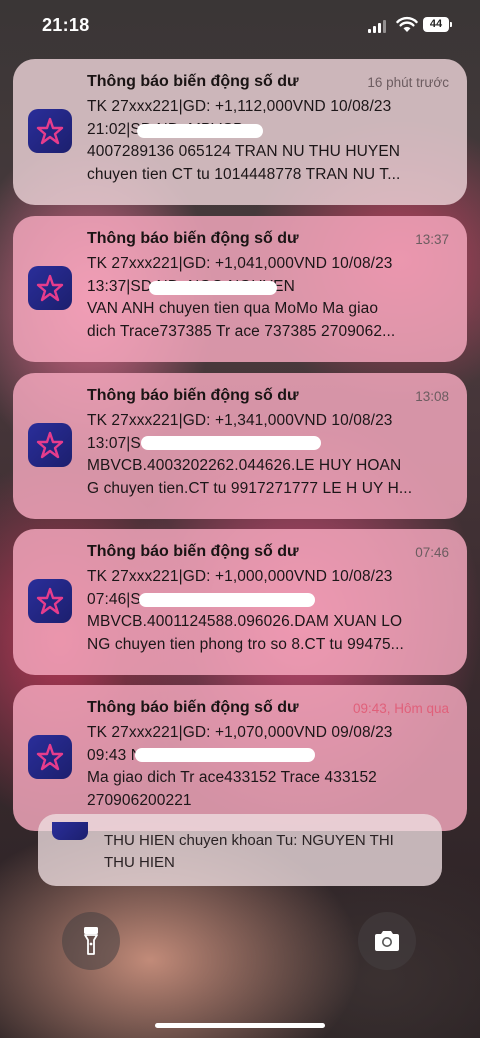 Image resolution: width=480 pixels, height=1038 pixels. Describe the element at coordinates (432, 552) in the screenshot. I see `notification-time: 07:46` at that location.